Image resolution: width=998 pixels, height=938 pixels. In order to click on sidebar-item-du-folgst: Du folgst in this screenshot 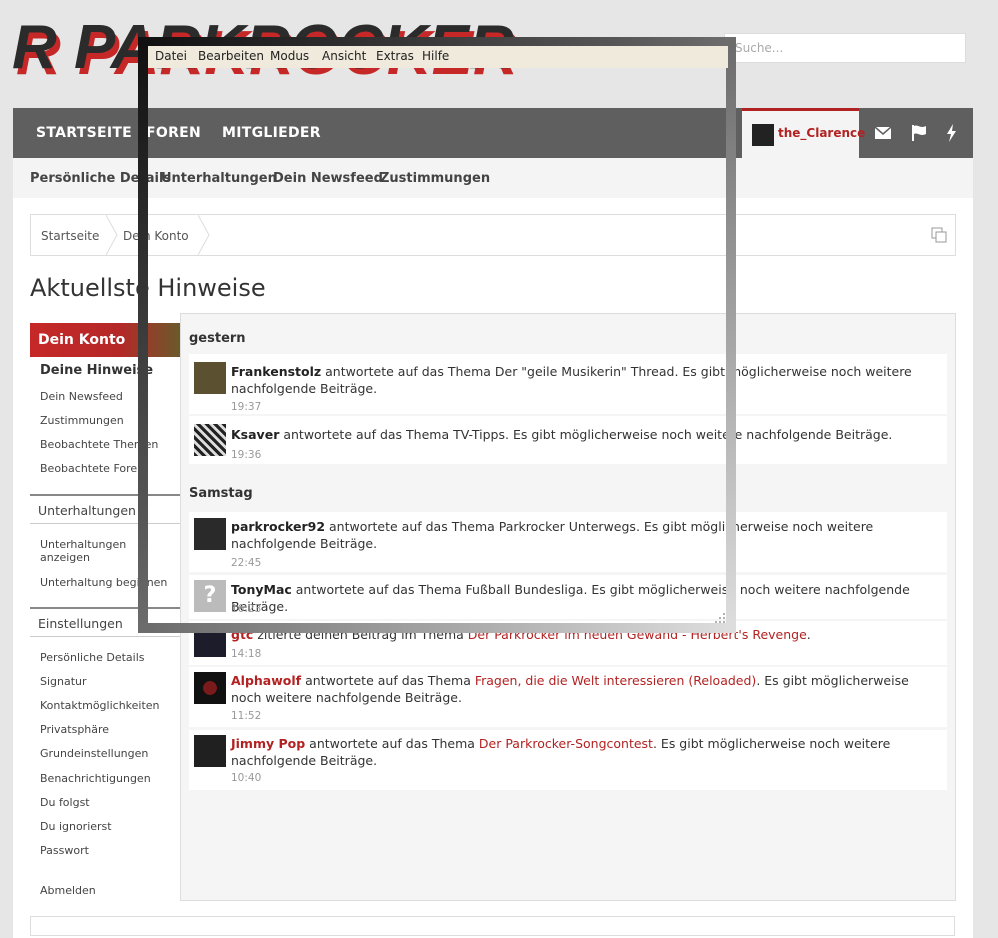, I will do `click(65, 802)`.